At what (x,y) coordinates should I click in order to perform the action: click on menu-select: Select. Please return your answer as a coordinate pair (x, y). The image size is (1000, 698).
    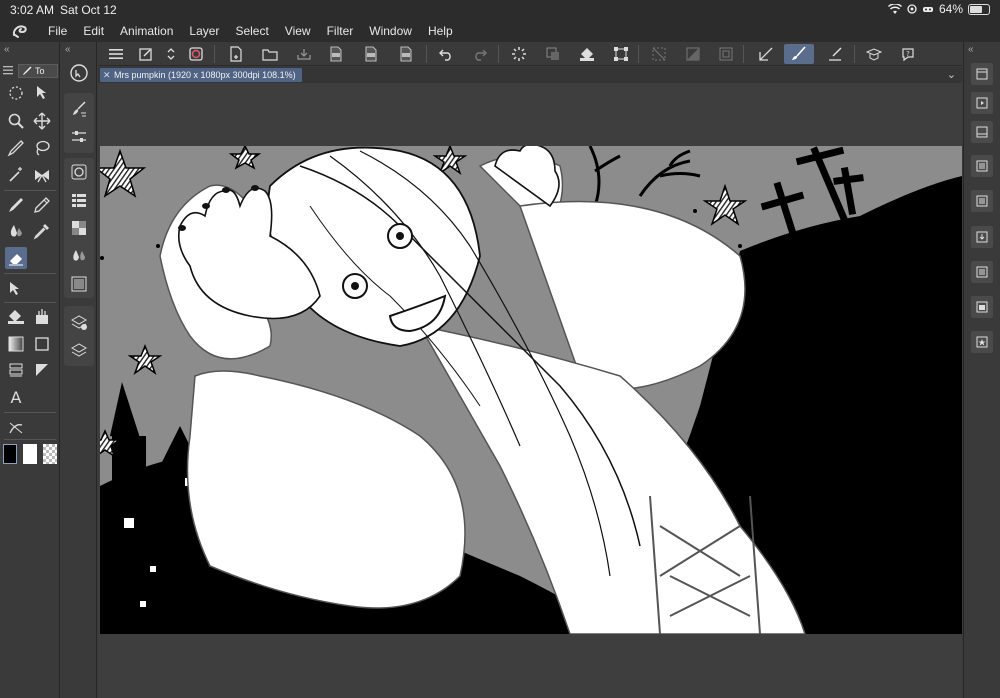
    Looking at the image, I should click on (251, 31).